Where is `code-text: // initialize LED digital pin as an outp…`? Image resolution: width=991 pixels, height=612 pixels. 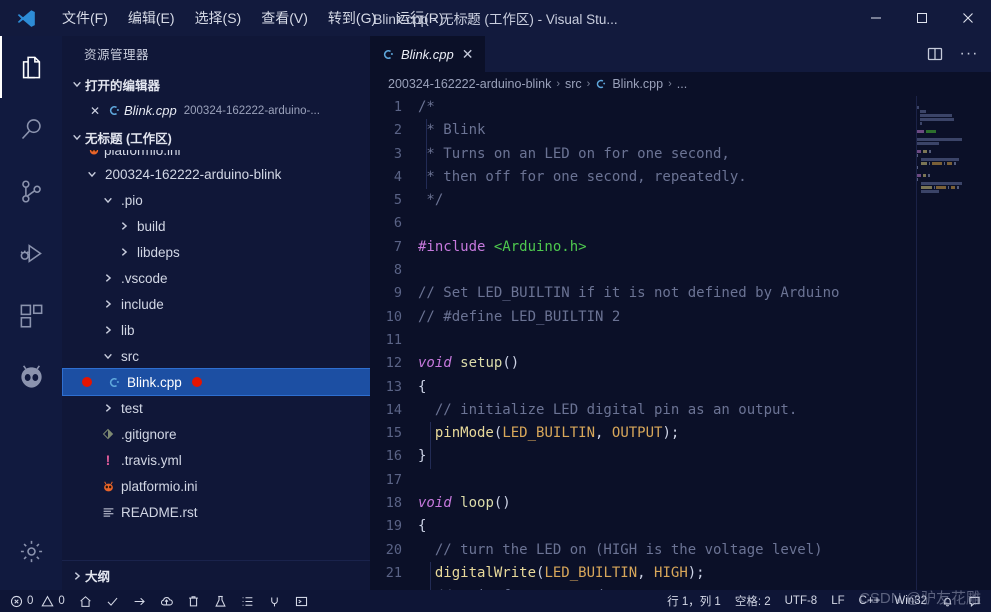
code-text: // initialize LED digital pin as an outp… is located at coordinates (704, 410).